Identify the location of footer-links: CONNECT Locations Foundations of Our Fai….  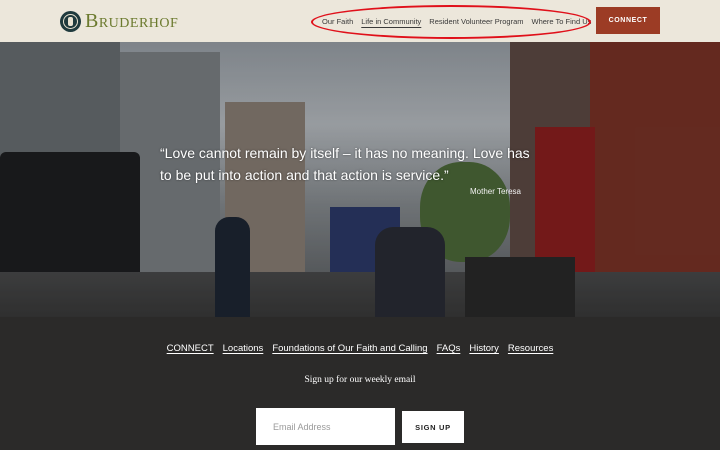
(360, 348).